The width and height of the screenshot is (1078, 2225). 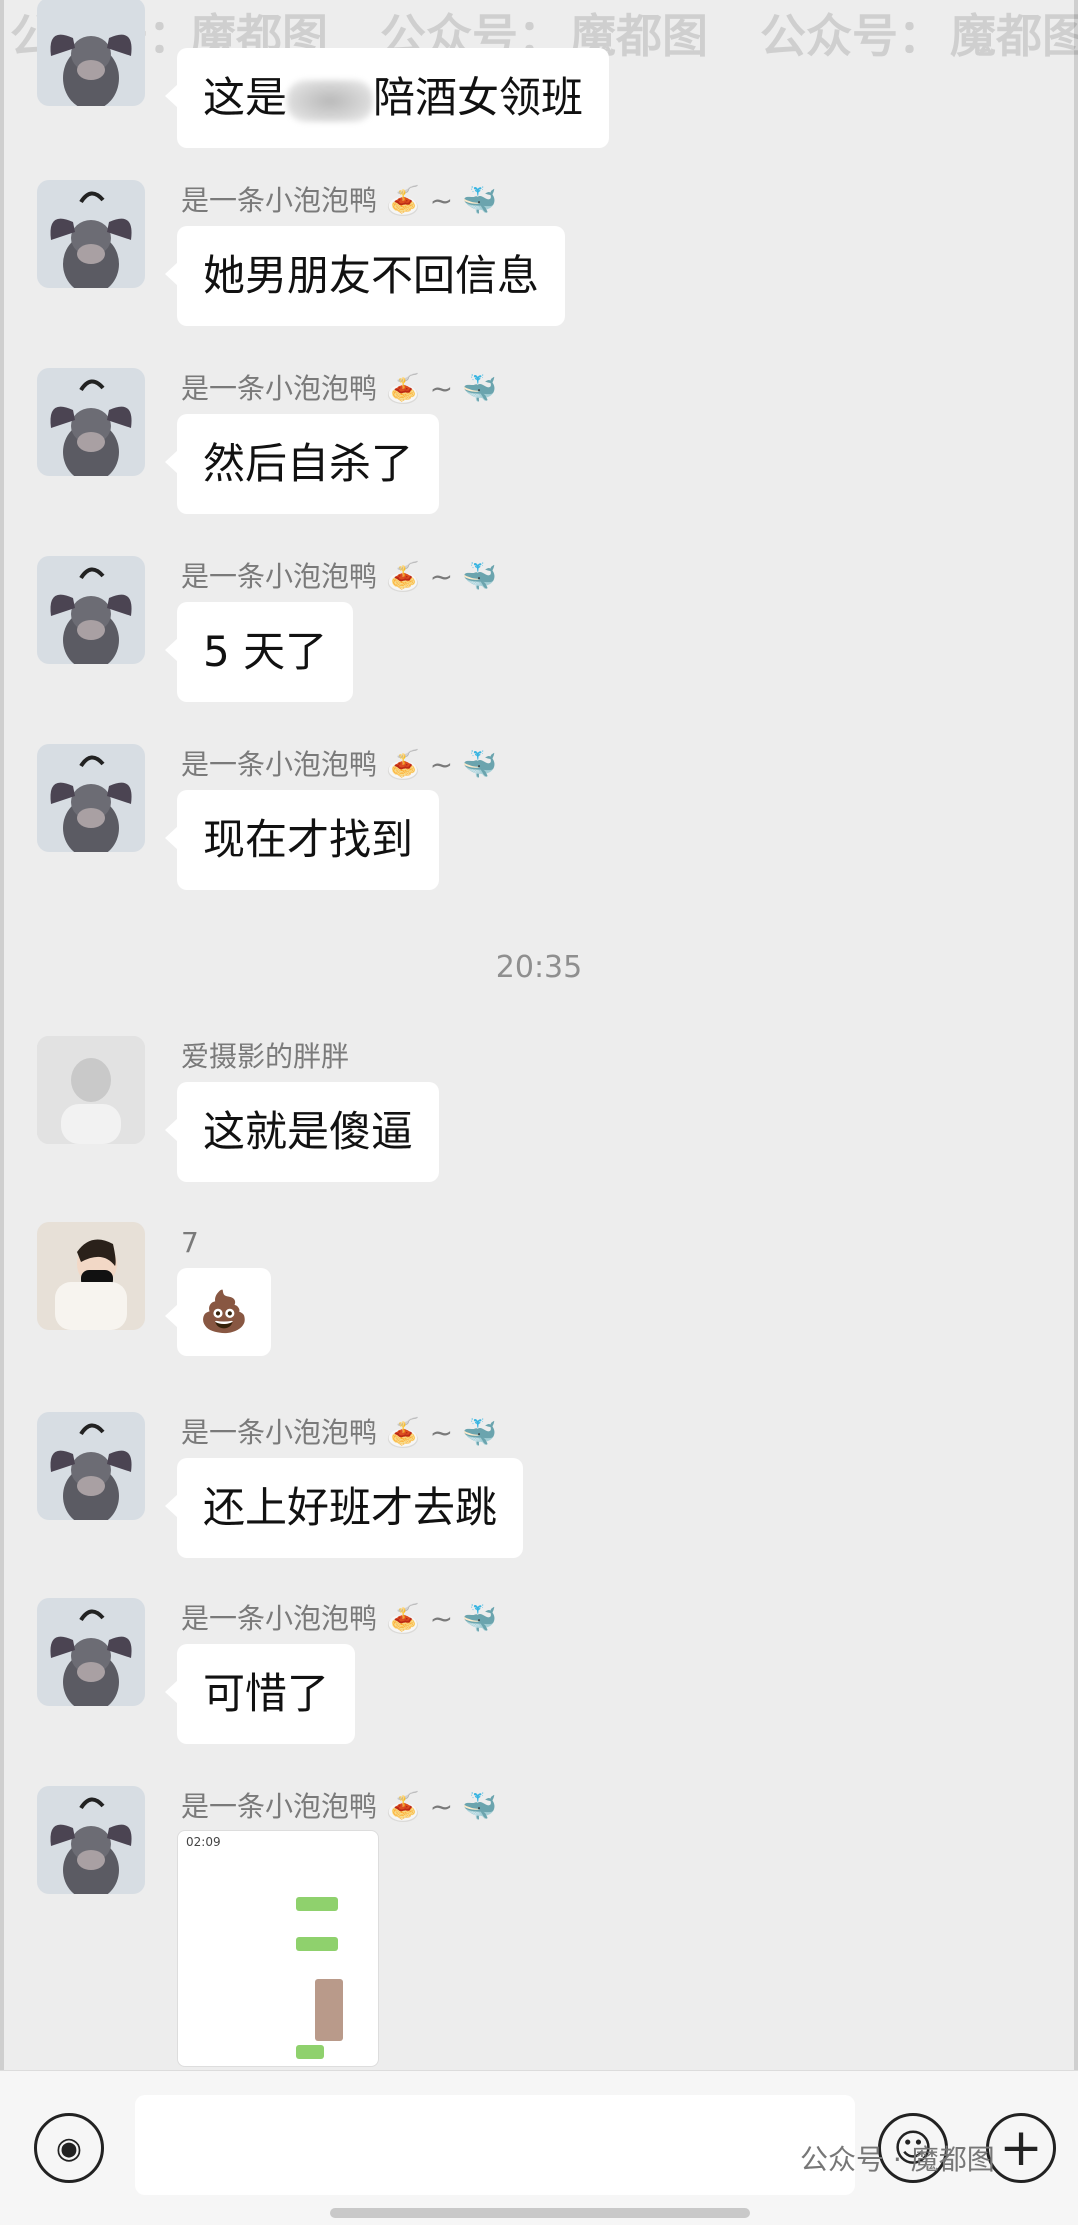 I want to click on plus-icon: +, so click(x=1021, y=2148).